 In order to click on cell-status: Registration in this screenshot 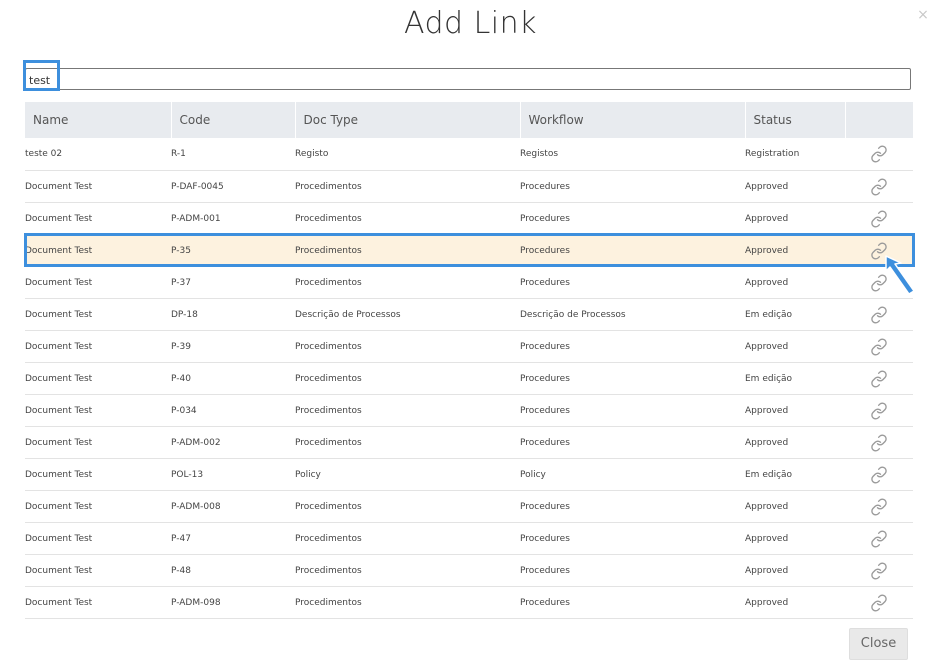, I will do `click(795, 154)`.